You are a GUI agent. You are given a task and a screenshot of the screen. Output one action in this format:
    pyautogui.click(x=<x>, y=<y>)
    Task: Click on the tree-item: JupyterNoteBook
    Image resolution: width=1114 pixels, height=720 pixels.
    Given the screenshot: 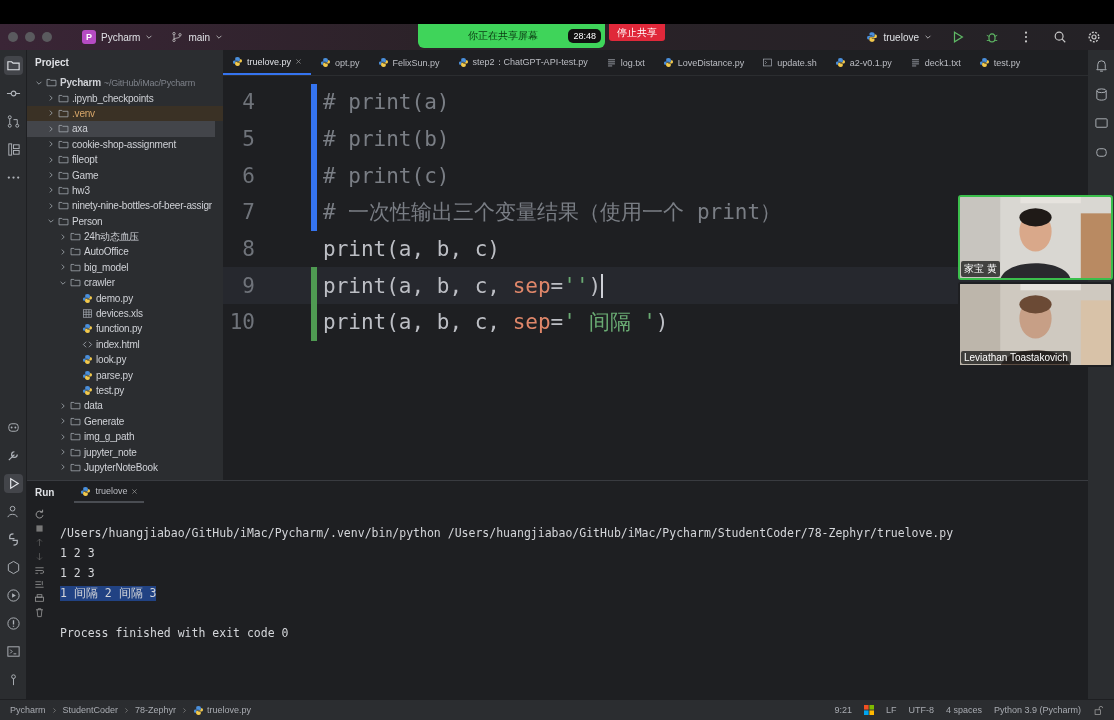 What is the action you would take?
    pyautogui.click(x=125, y=467)
    